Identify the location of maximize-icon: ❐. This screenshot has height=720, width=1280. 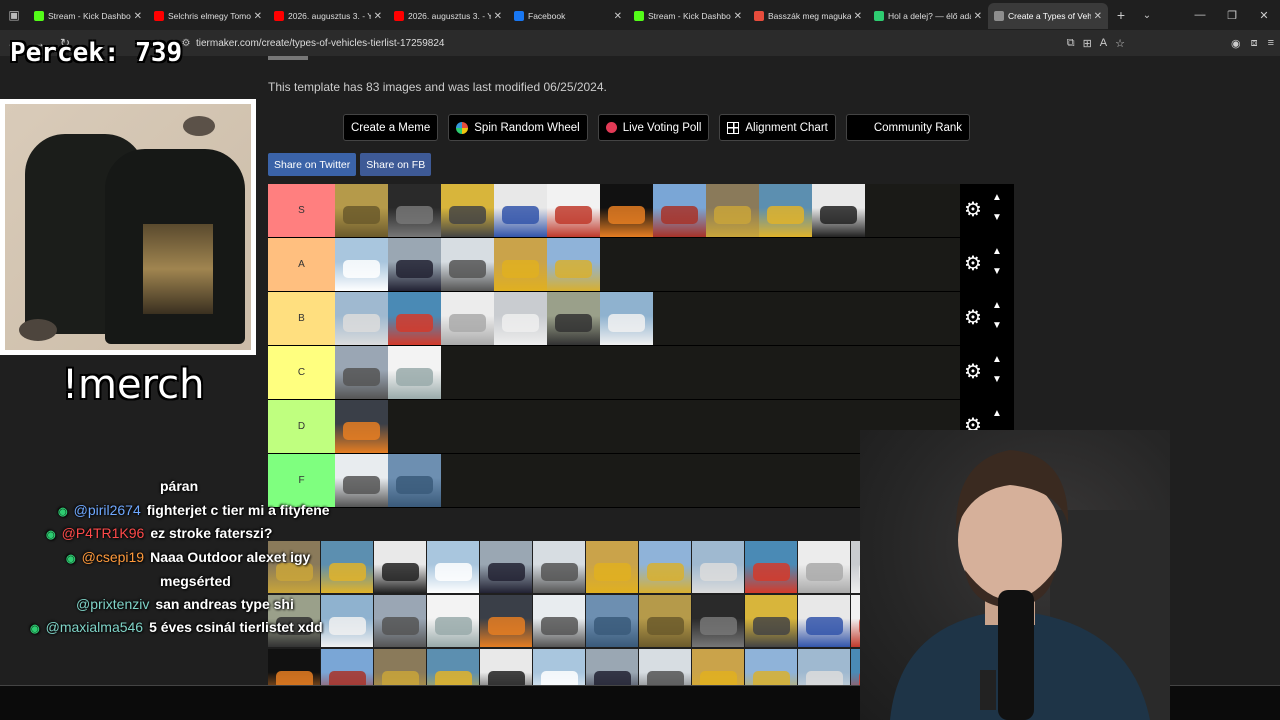
(1232, 15).